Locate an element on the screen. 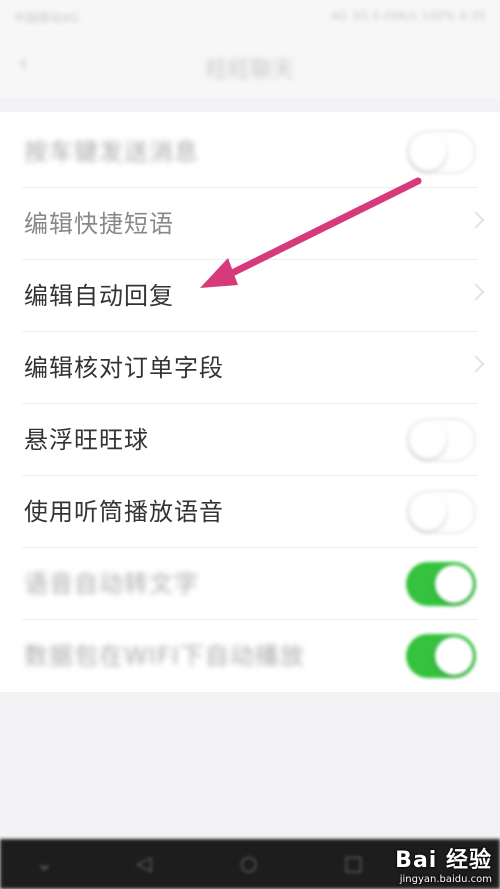 Image resolution: width=500 pixels, height=889 pixels. floating-ball-toggle is located at coordinates (441, 440).